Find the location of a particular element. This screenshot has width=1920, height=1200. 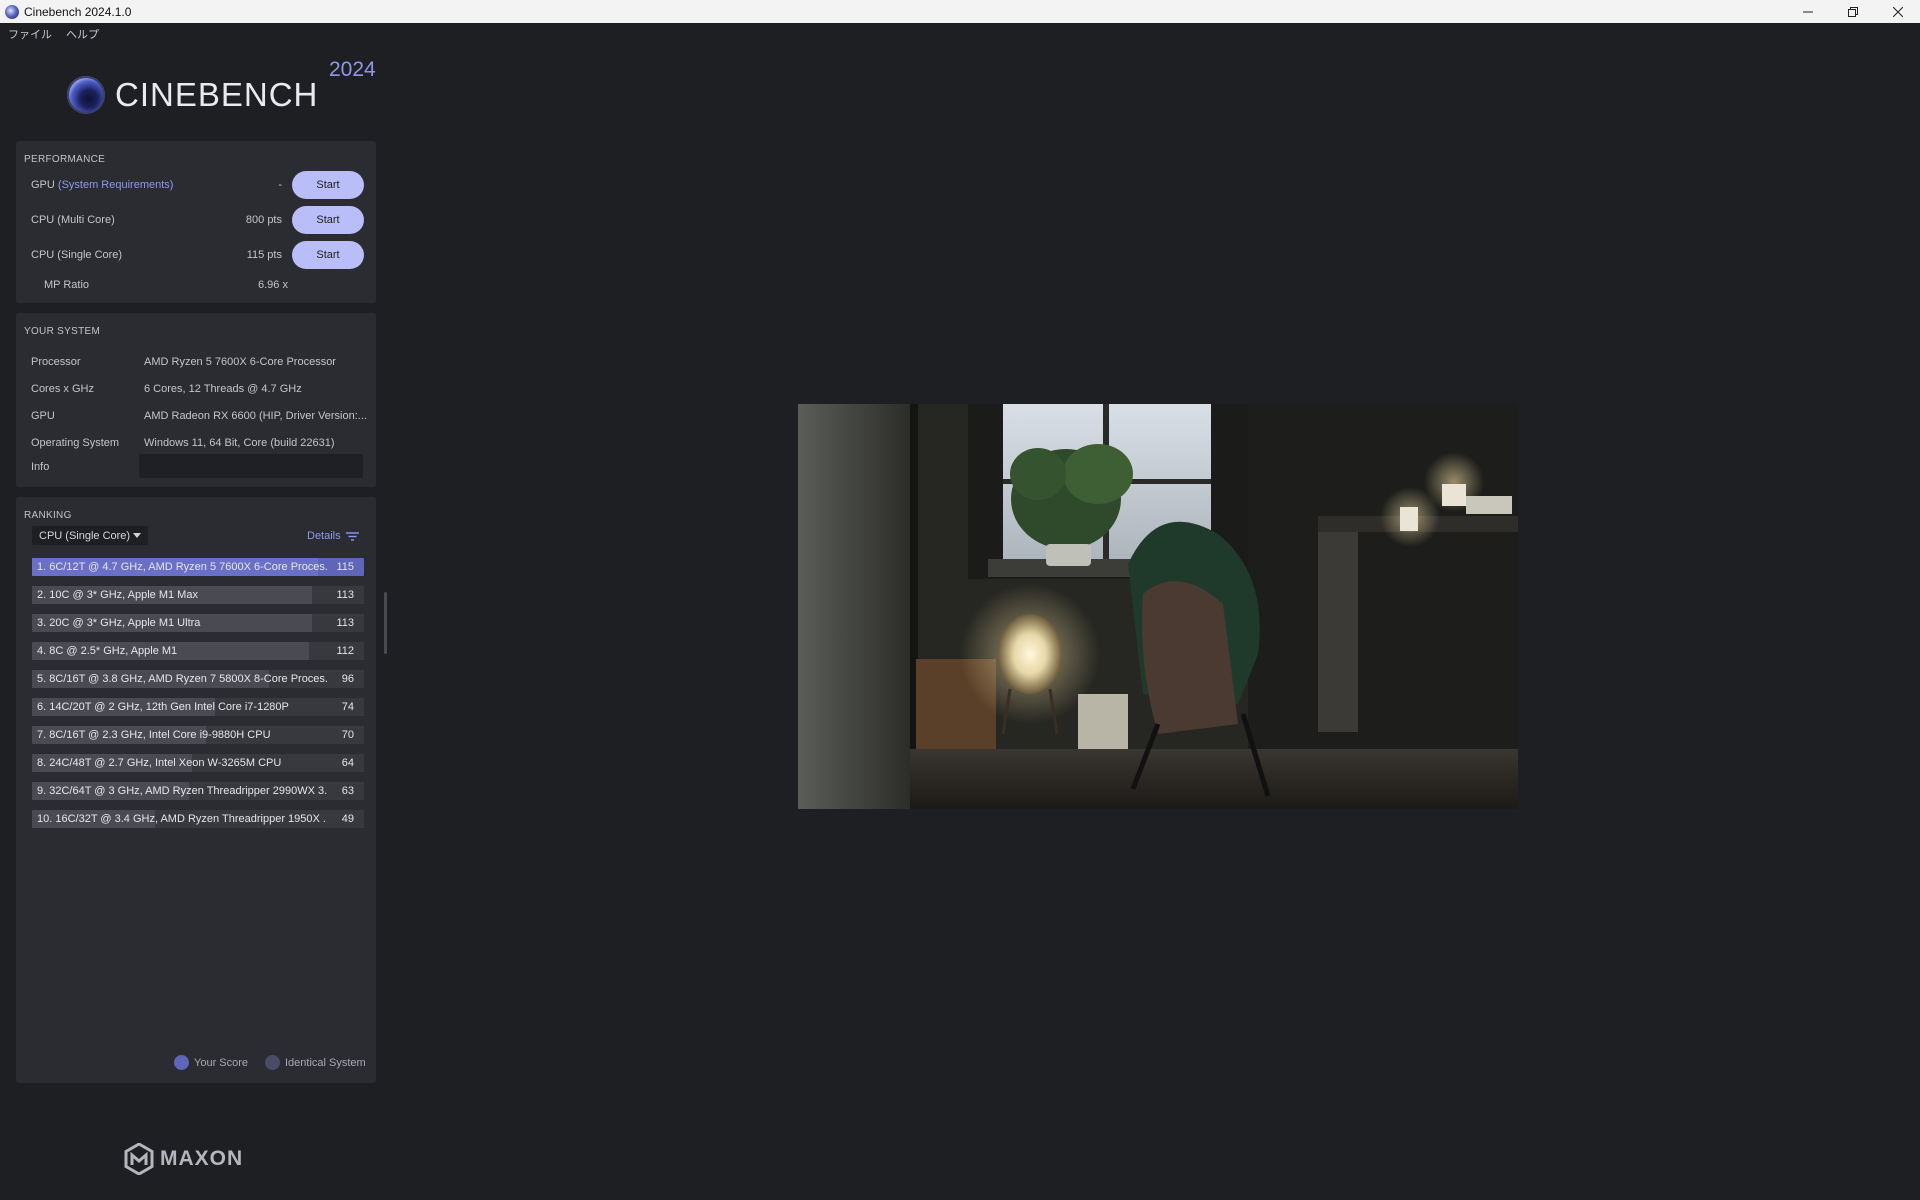

details-button: Details is located at coordinates (333, 536).